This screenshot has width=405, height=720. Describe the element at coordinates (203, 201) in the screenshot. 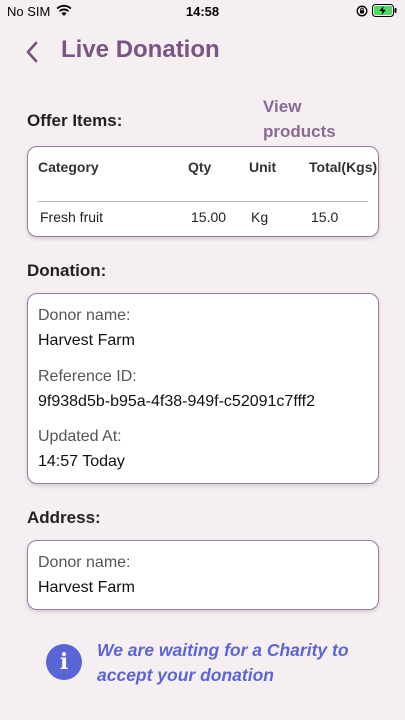

I see `table-divider` at that location.